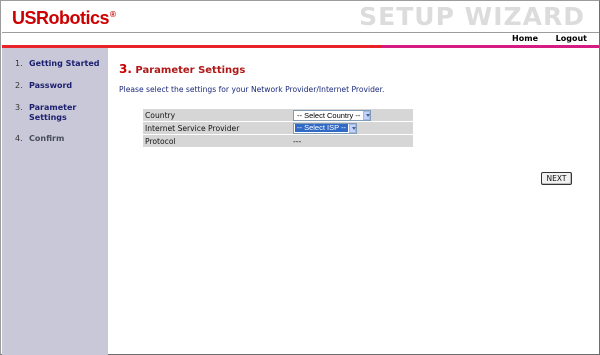 This screenshot has height=355, width=600. I want to click on country-select: -- Select Country --, so click(332, 115).